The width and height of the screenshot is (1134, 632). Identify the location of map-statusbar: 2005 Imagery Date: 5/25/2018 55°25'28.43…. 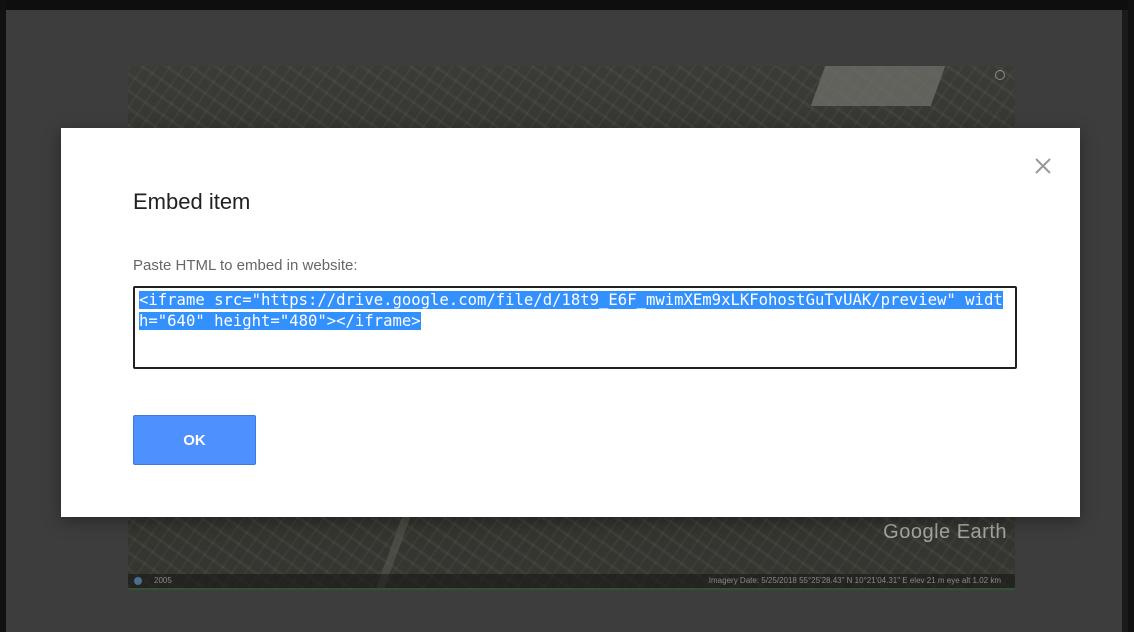
(571, 581).